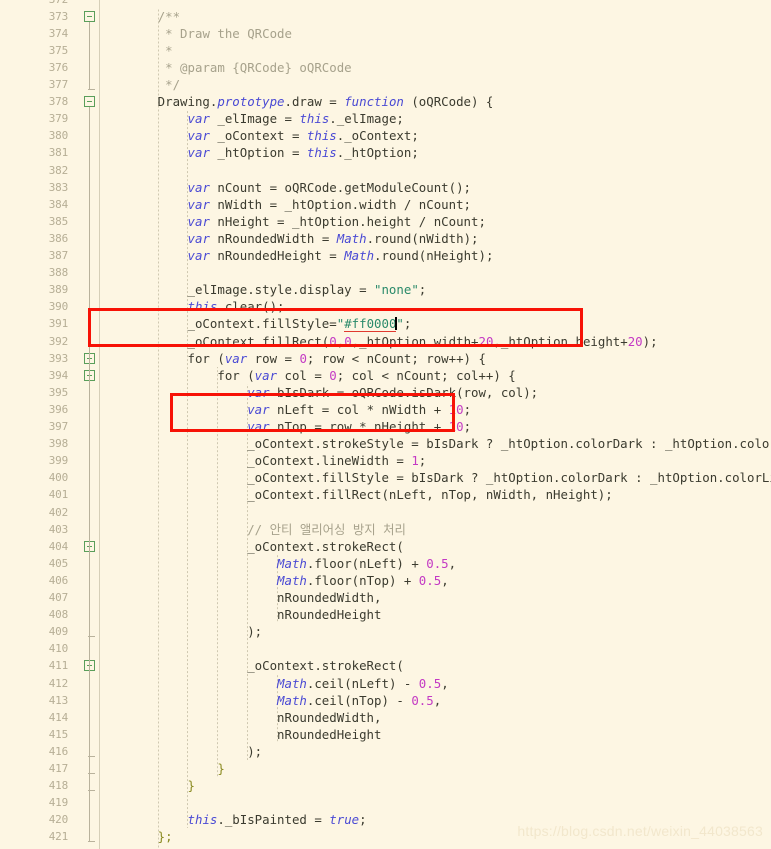  I want to click on line-number: 407, so click(58, 597).